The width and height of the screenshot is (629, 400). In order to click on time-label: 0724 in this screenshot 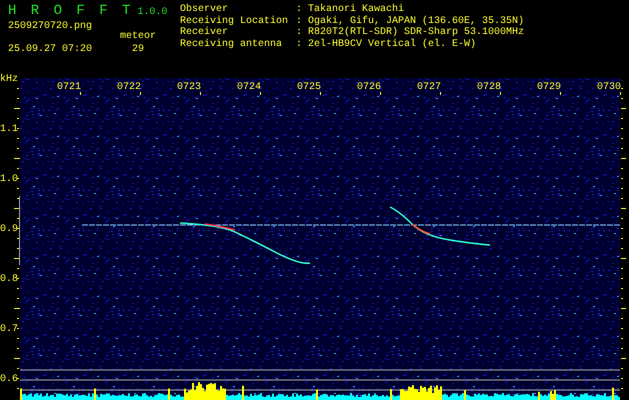, I will do `click(249, 88)`.